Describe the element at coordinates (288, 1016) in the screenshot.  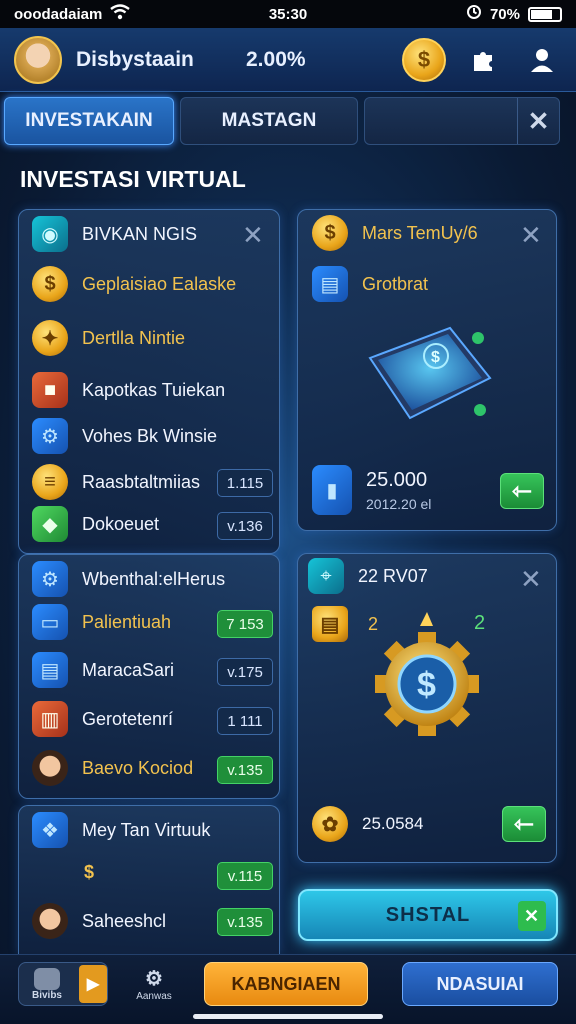
I see `home-indicator` at that location.